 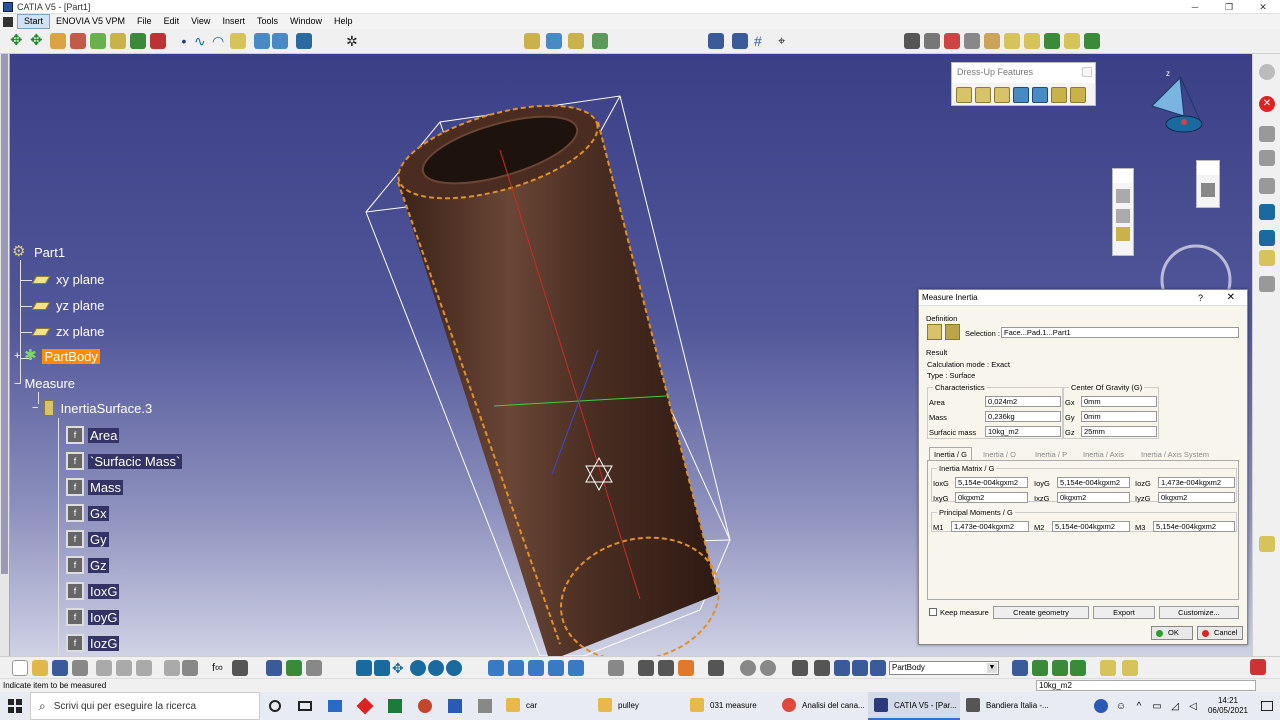 What do you see at coordinates (1267, 134) in the screenshot?
I see `line-tool-icon` at bounding box center [1267, 134].